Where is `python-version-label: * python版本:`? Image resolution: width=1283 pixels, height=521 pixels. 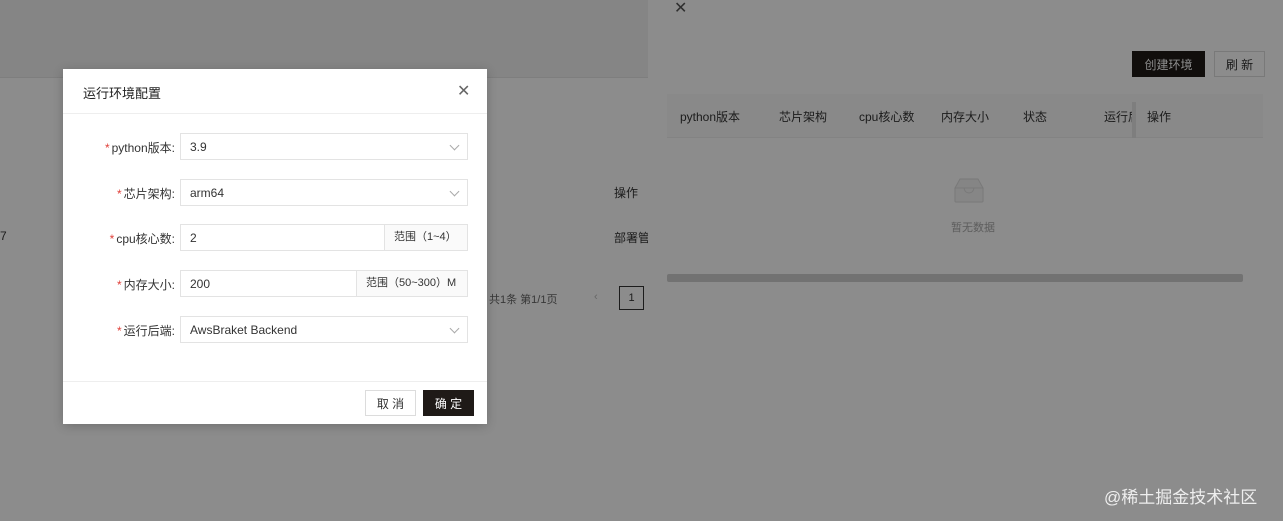
python-version-label: * python版本: is located at coordinates (139, 148).